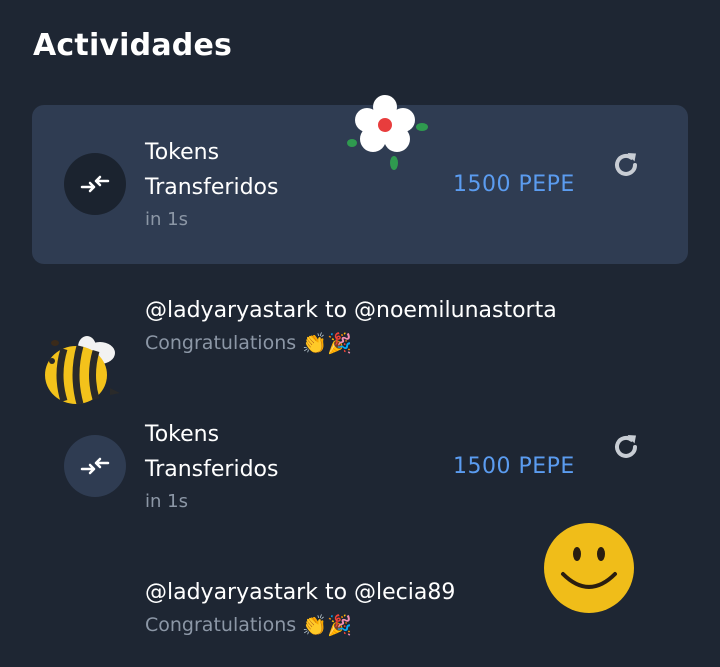 This screenshot has height=667, width=720. Describe the element at coordinates (133, 45) in the screenshot. I see `page-title: Actividades` at that location.